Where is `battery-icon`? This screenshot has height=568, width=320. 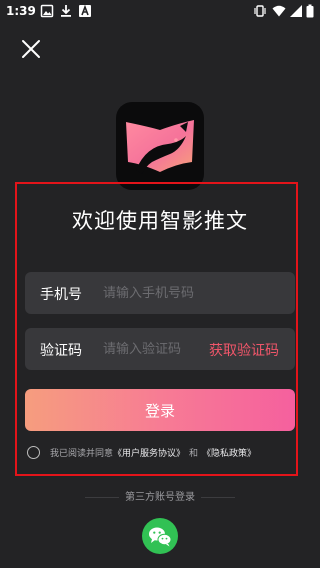 battery-icon is located at coordinates (310, 11).